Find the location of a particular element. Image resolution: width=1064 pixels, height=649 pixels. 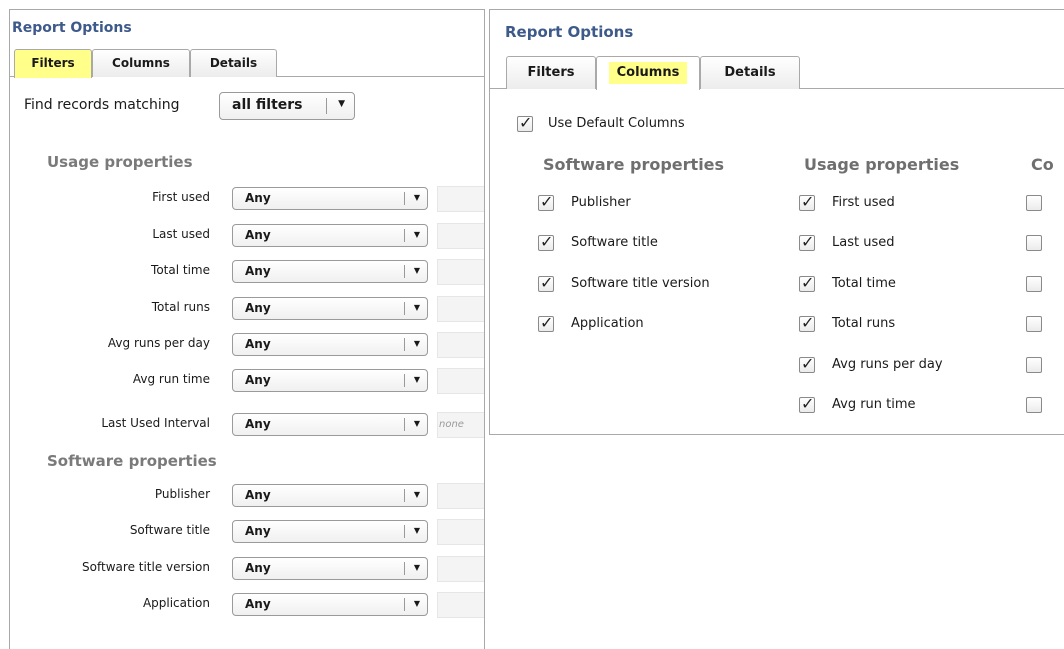

filter-row: Publisher Any ▼ is located at coordinates (247, 496).